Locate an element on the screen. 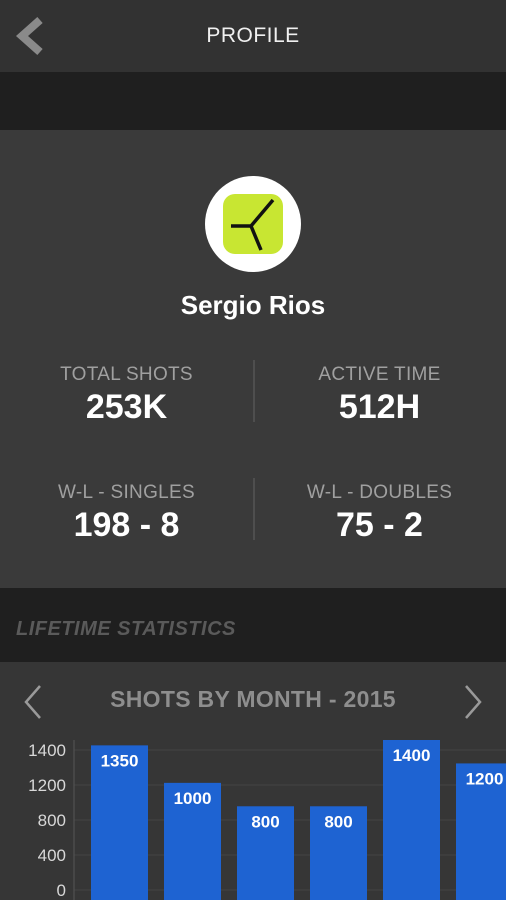 This screenshot has width=506, height=900. stat-active-time: ACTIVE TIME 512H is located at coordinates (379, 395).